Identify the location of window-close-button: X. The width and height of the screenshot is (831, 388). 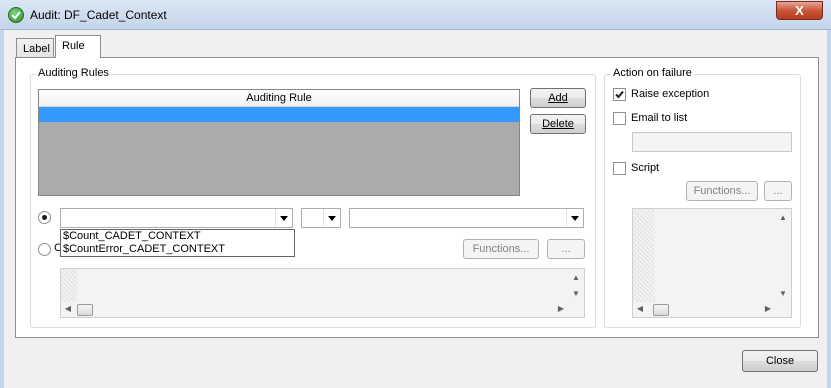
(799, 10).